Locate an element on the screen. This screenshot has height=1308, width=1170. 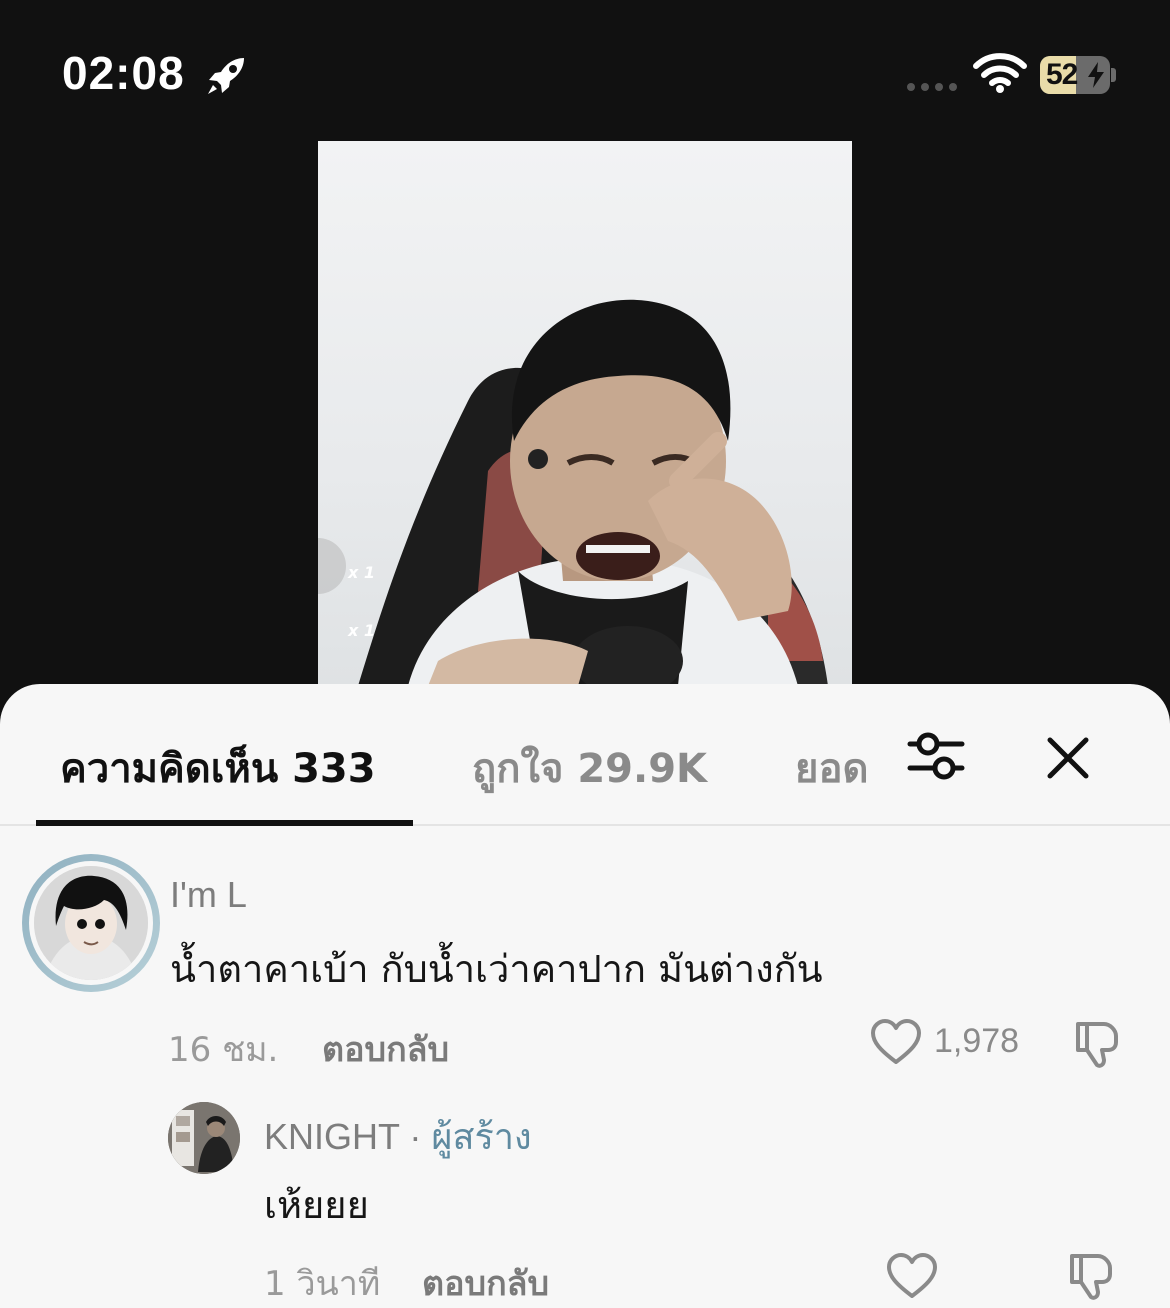
comment-text: น้ำตาคาเบ้า กับน้ำเว่าคาปาก มันต่างกัน is located at coordinates (496, 969).